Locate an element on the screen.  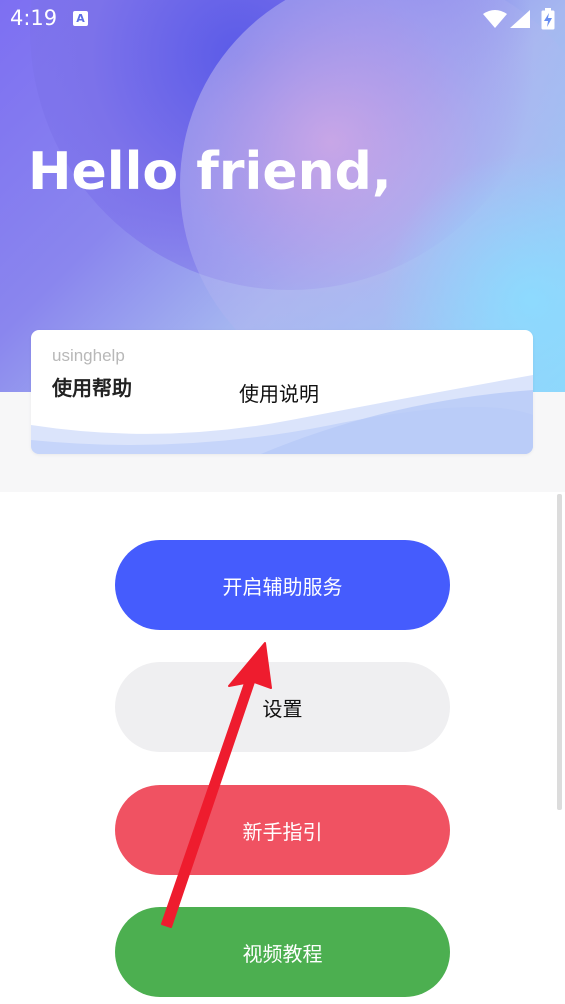
settings-button: 设置 is located at coordinates (282, 707).